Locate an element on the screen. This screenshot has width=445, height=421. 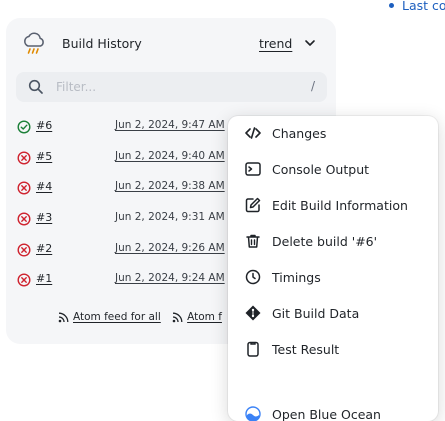
code-icon is located at coordinates (253, 133).